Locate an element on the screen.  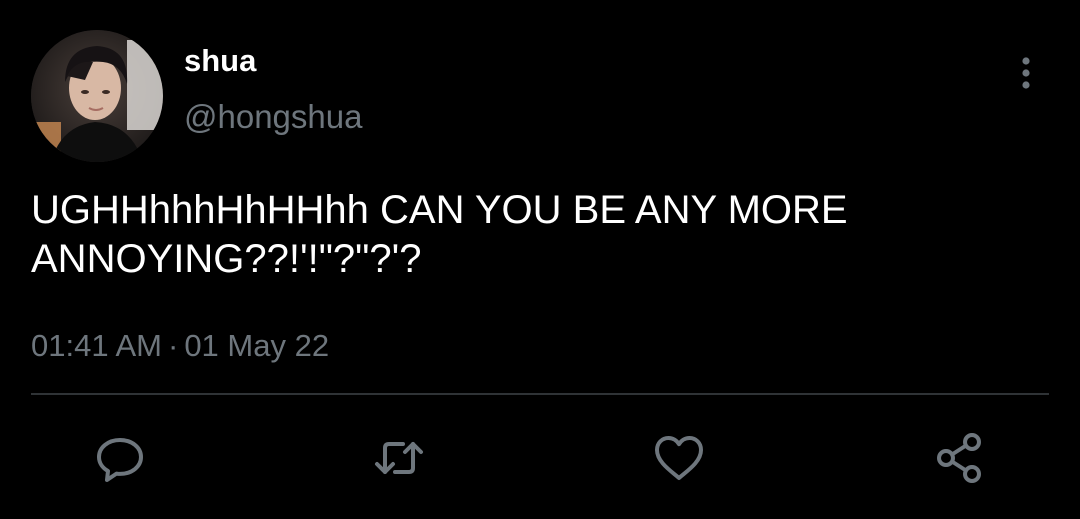
tweet-time: 01:41 AM is located at coordinates (96, 345).